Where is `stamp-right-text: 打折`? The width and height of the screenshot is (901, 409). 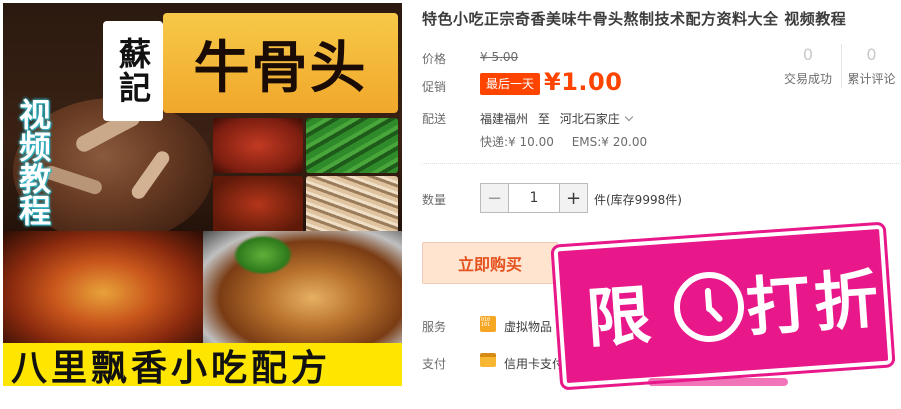 stamp-right-text: 打折 is located at coordinates (814, 304).